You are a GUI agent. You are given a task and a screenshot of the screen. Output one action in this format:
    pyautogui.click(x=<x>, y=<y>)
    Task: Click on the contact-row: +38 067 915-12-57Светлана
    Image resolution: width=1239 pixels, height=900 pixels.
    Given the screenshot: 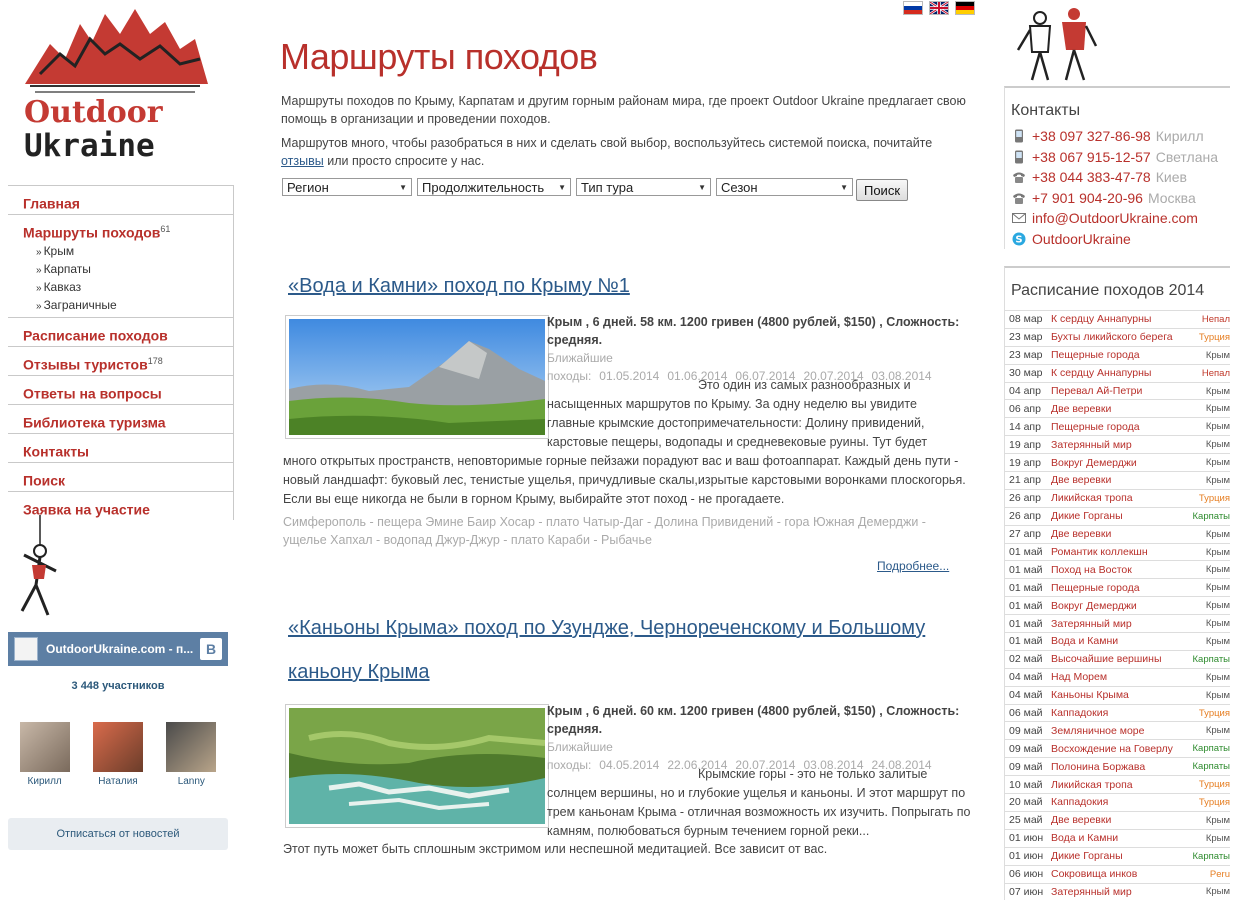 What is the action you would take?
    pyautogui.click(x=1117, y=157)
    